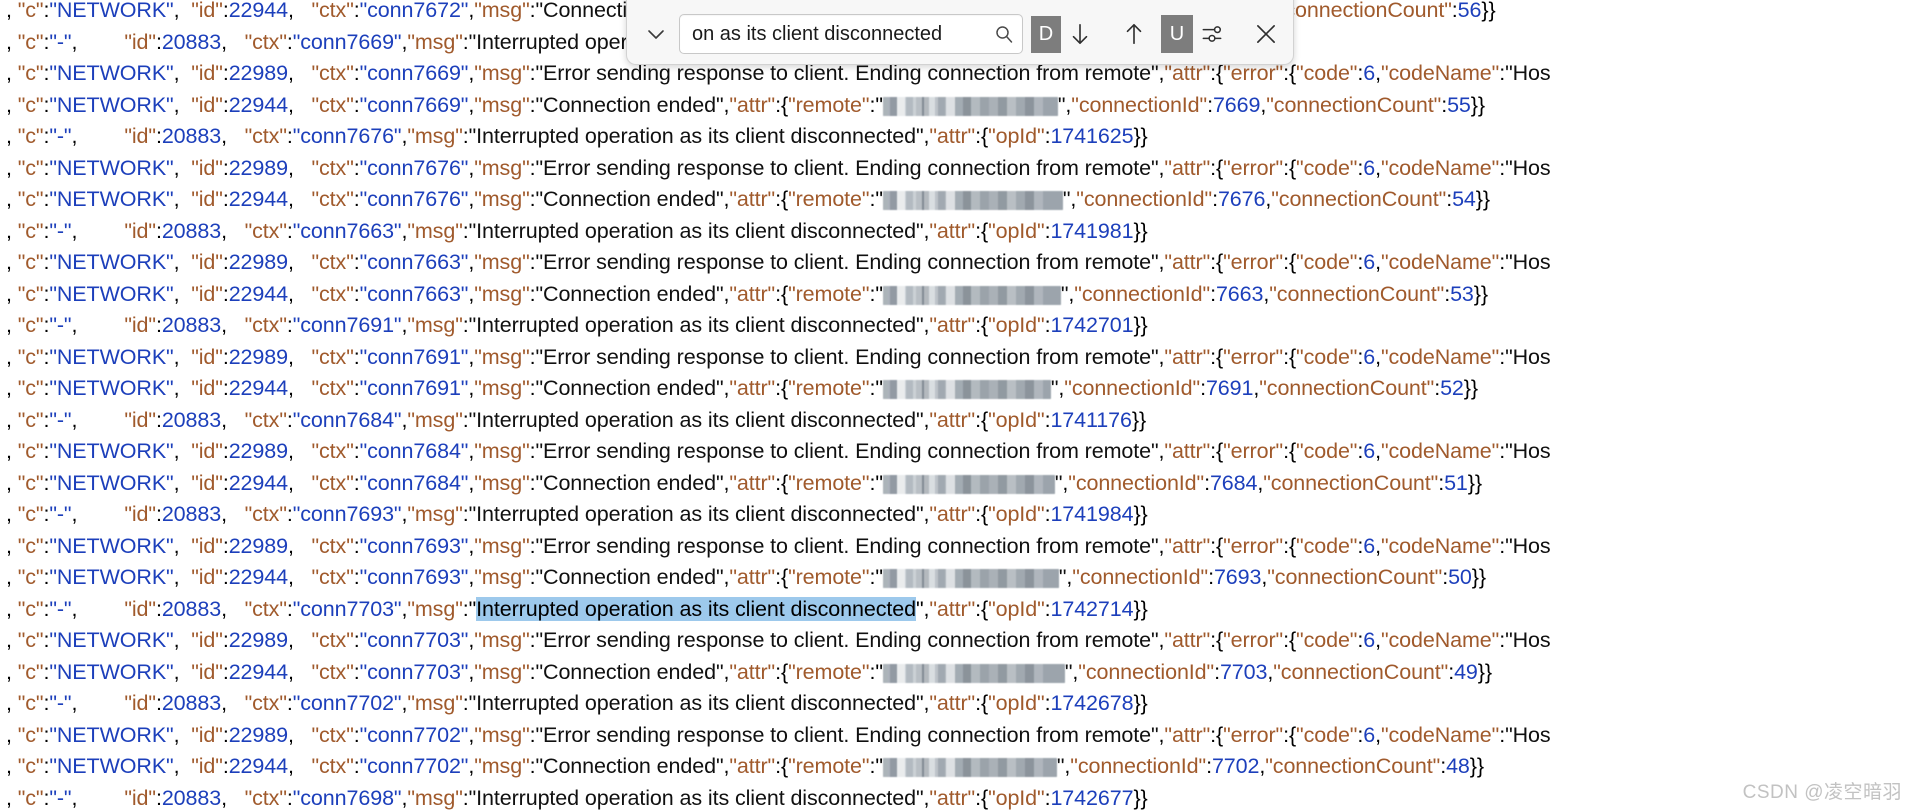 Image resolution: width=1920 pixels, height=810 pixels. I want to click on chevron-down-icon, so click(656, 34).